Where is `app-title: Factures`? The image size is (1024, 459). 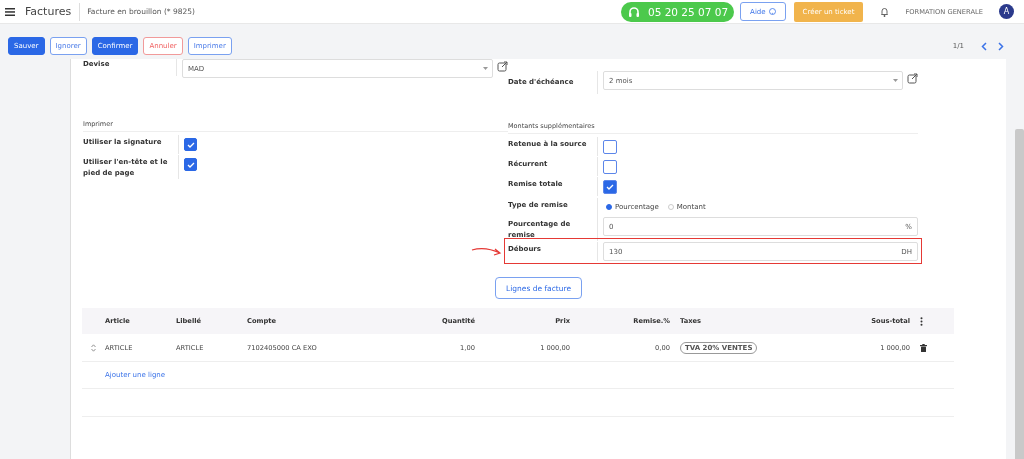
app-title: Factures is located at coordinates (48, 11).